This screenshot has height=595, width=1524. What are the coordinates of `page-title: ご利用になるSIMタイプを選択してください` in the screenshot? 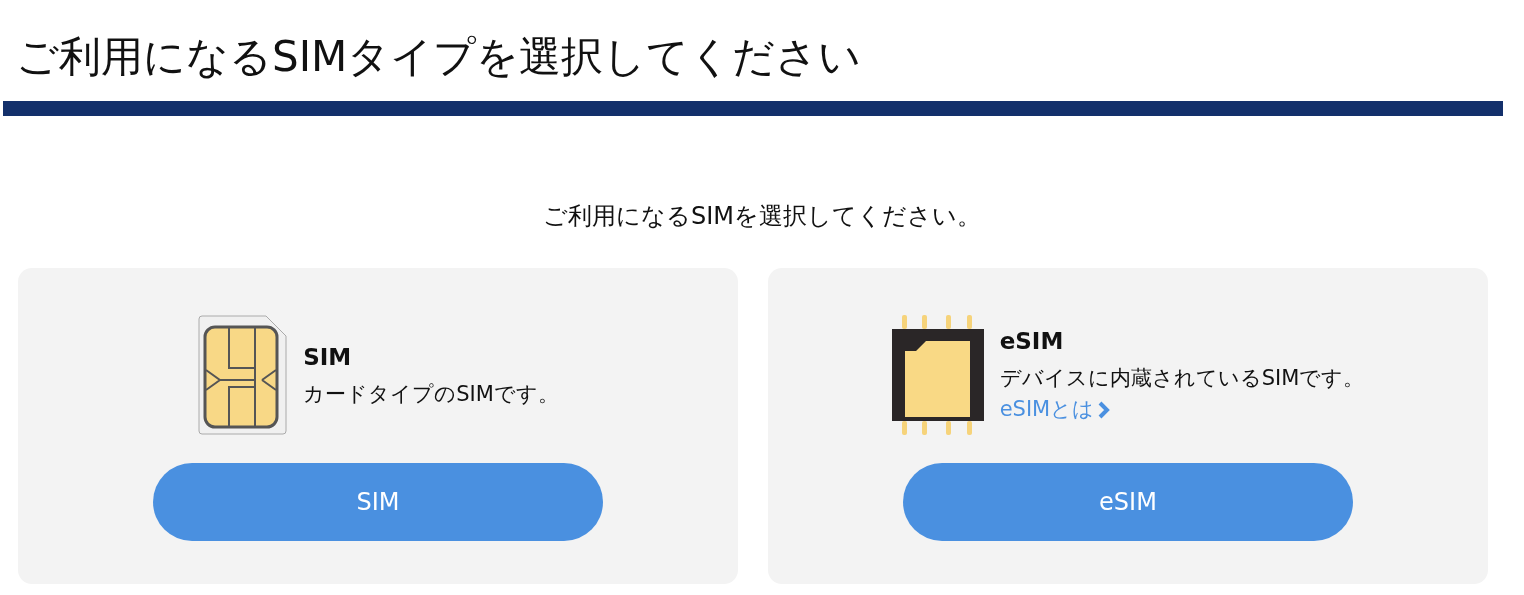 It's located at (439, 57).